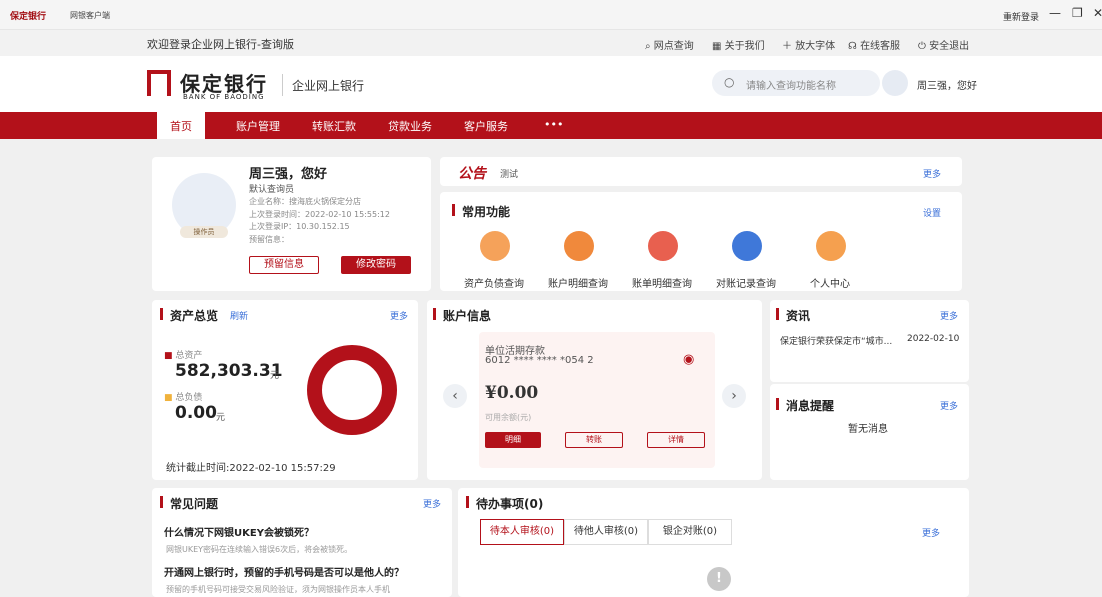  I want to click on notice-text: 测试, so click(509, 173).